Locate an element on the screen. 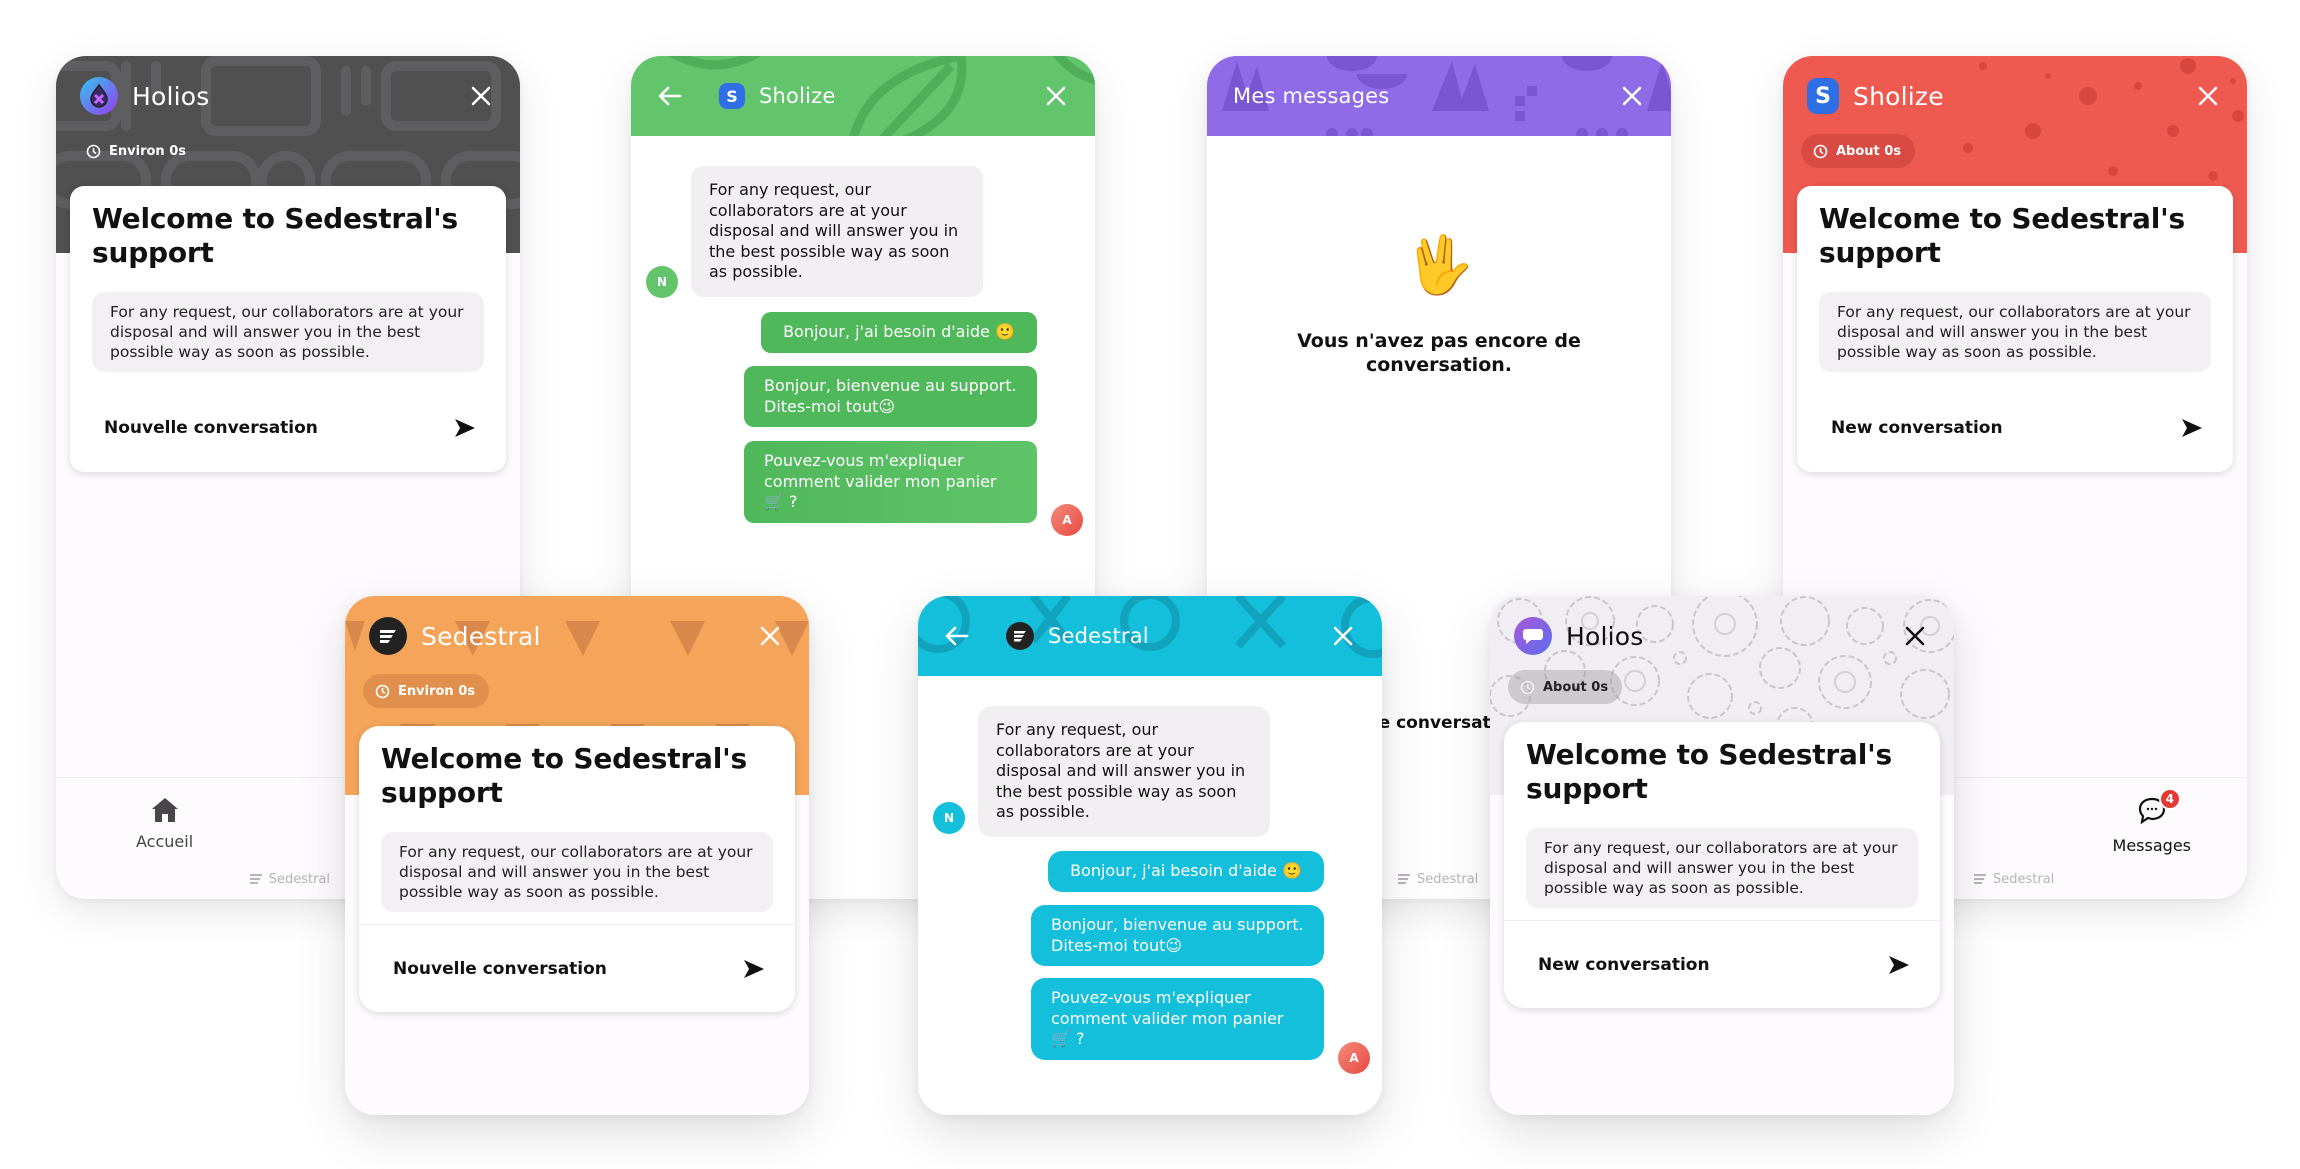 Image resolution: width=2300 pixels, height=1169 pixels. panel-title: Mes messages is located at coordinates (1311, 96).